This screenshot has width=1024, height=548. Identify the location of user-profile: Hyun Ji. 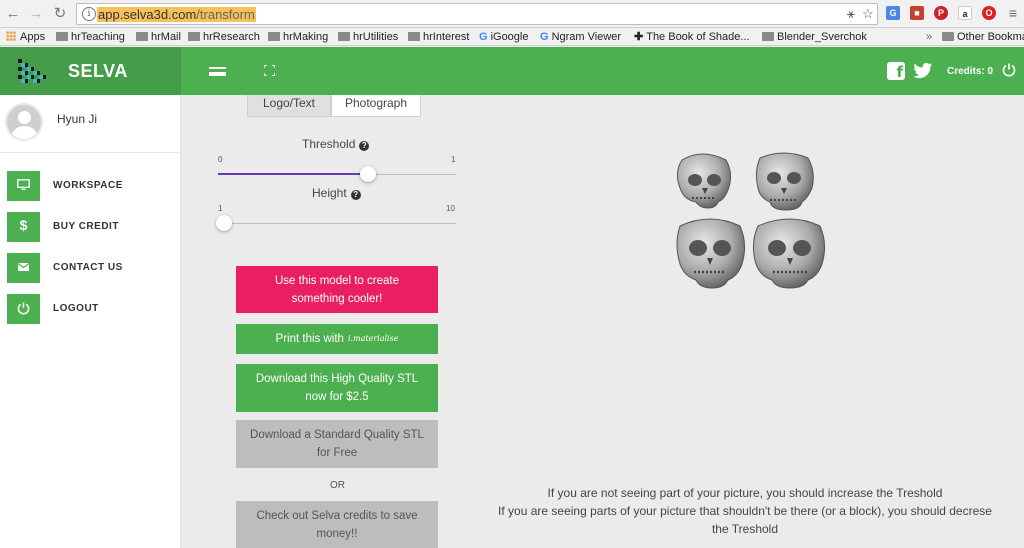
(90, 124).